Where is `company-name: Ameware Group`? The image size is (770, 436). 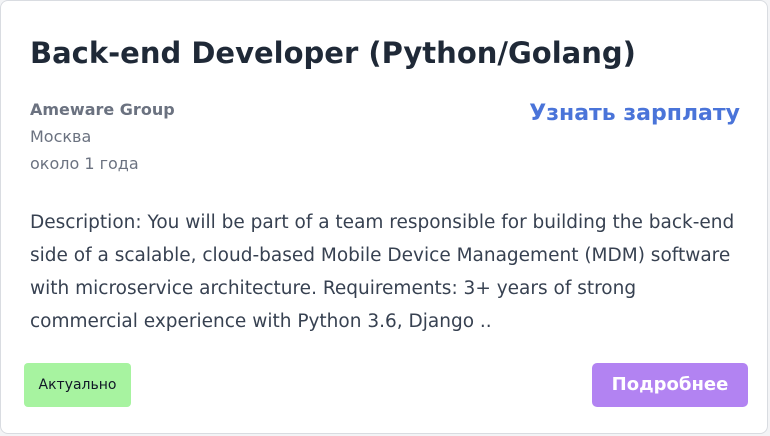 company-name: Ameware Group is located at coordinates (102, 109).